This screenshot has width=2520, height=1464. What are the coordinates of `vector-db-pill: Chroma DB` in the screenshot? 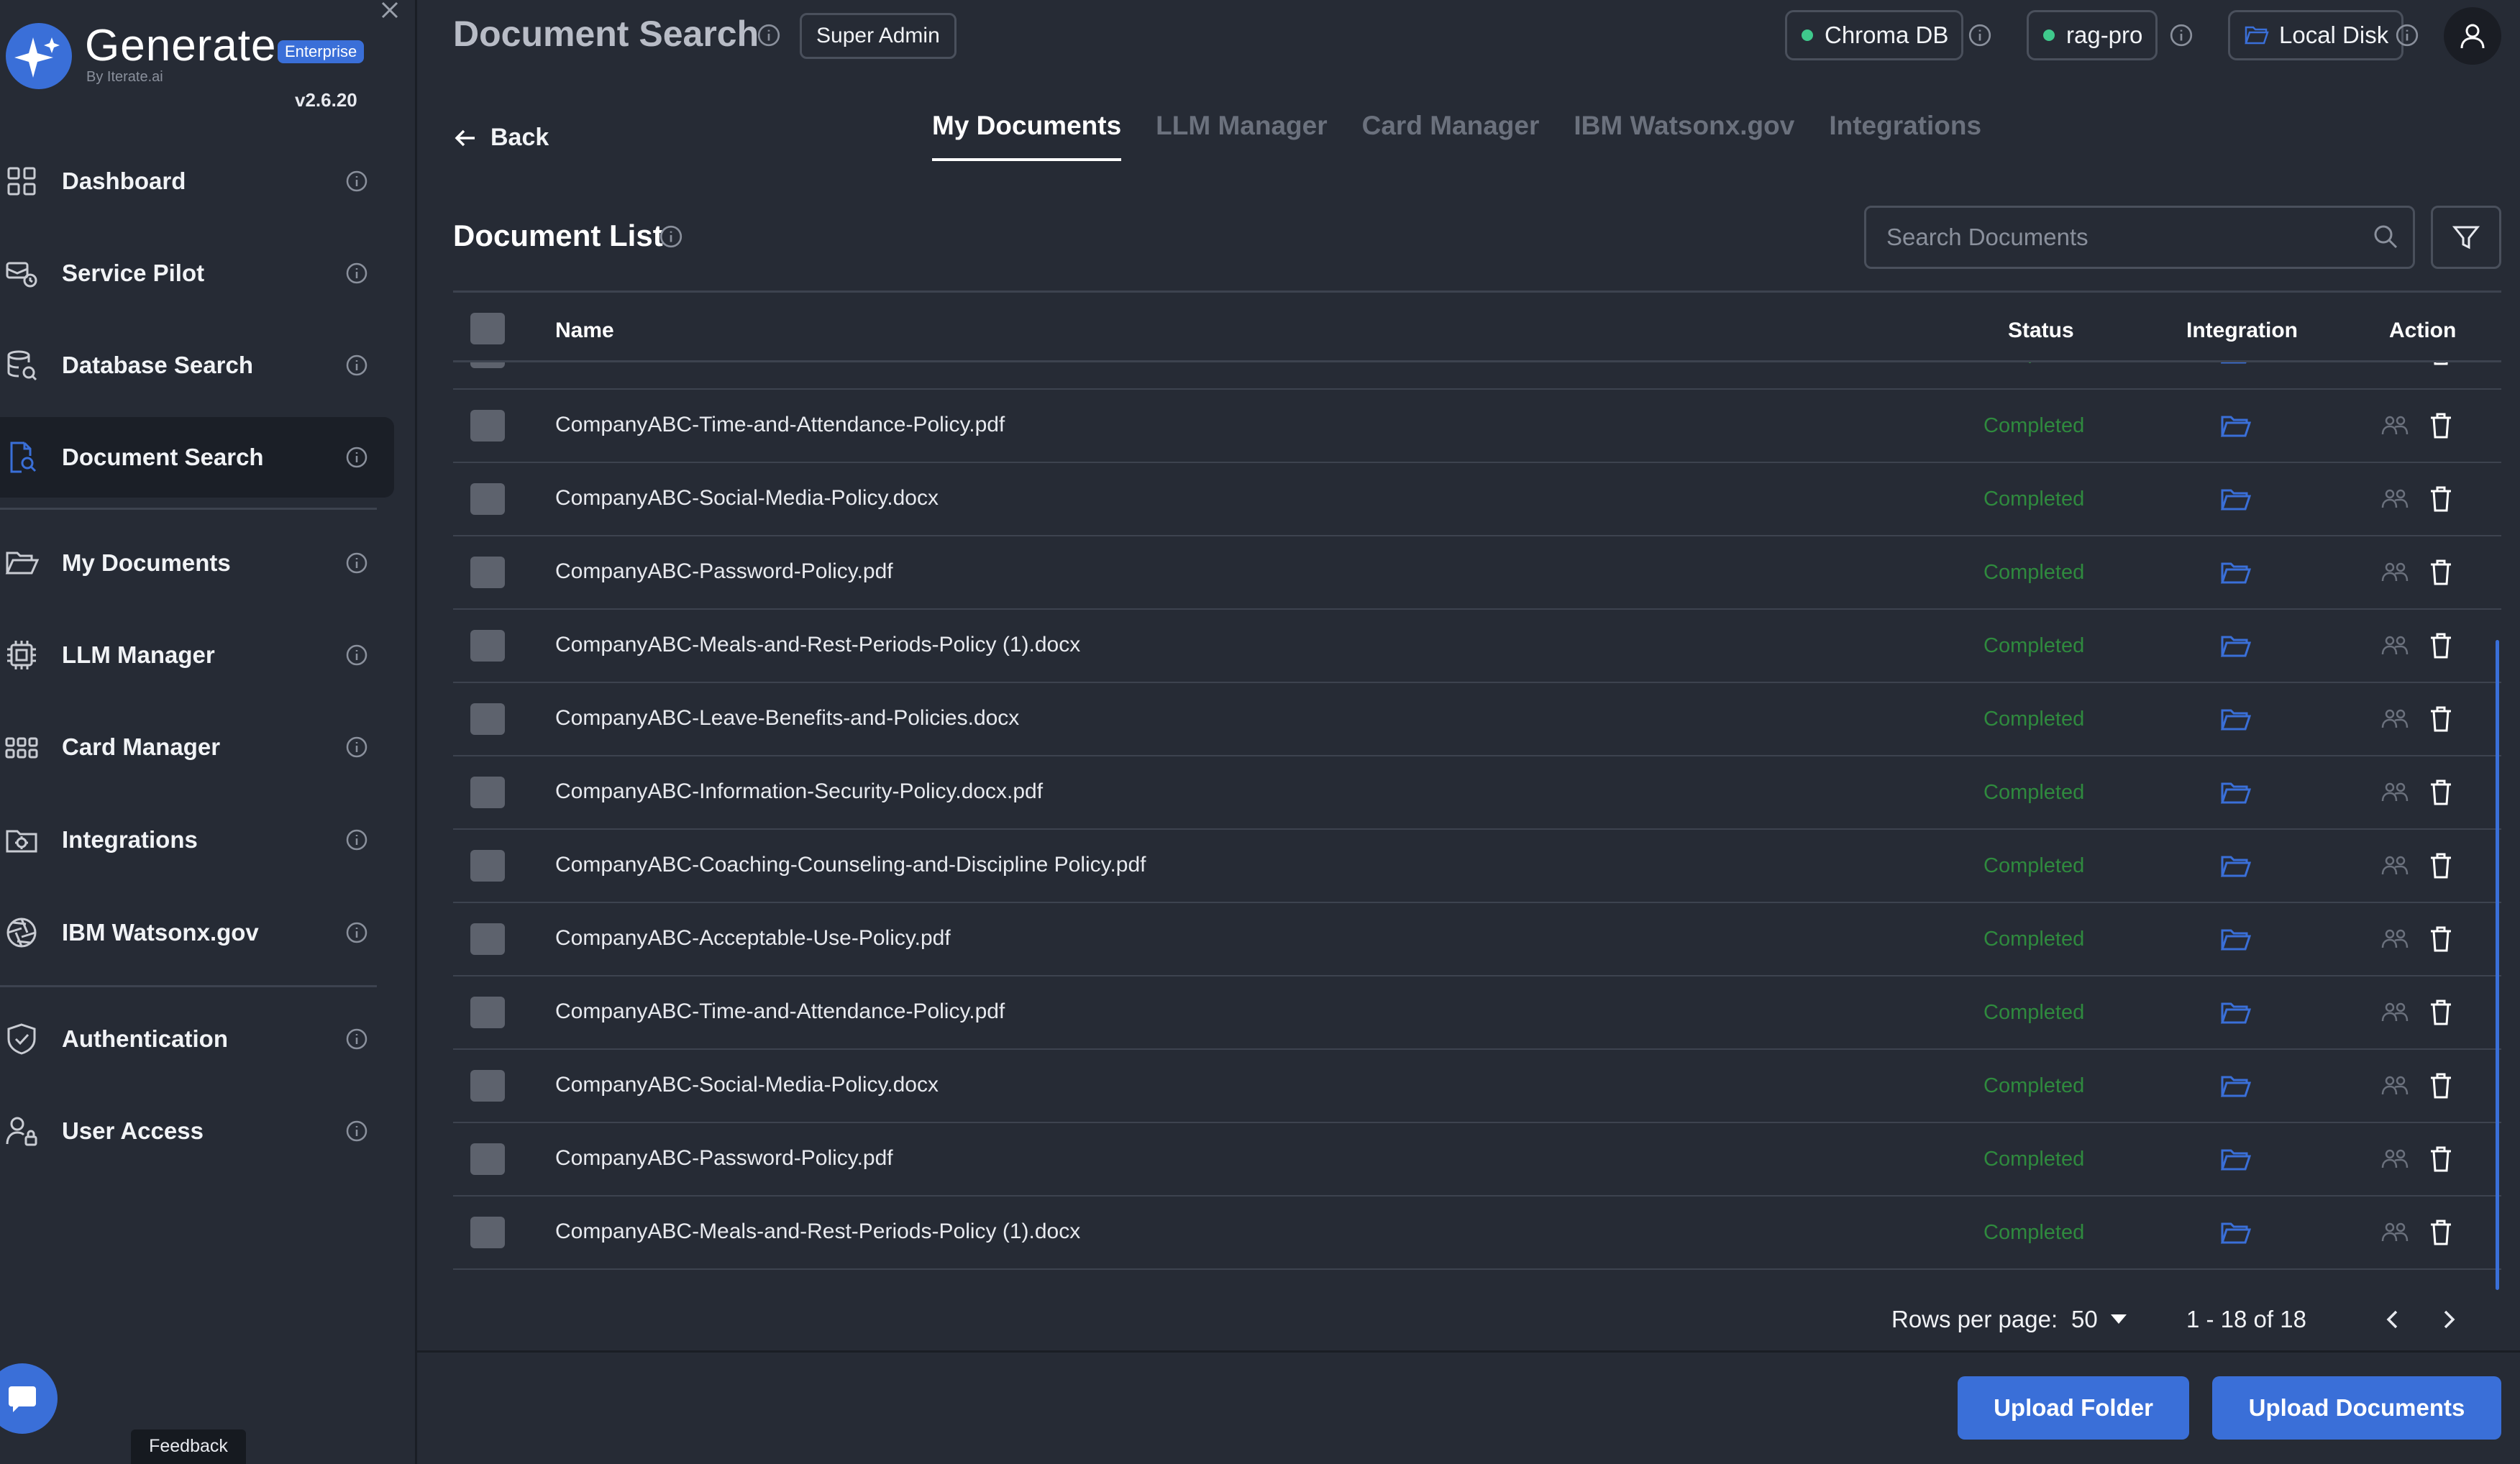 It's located at (1874, 35).